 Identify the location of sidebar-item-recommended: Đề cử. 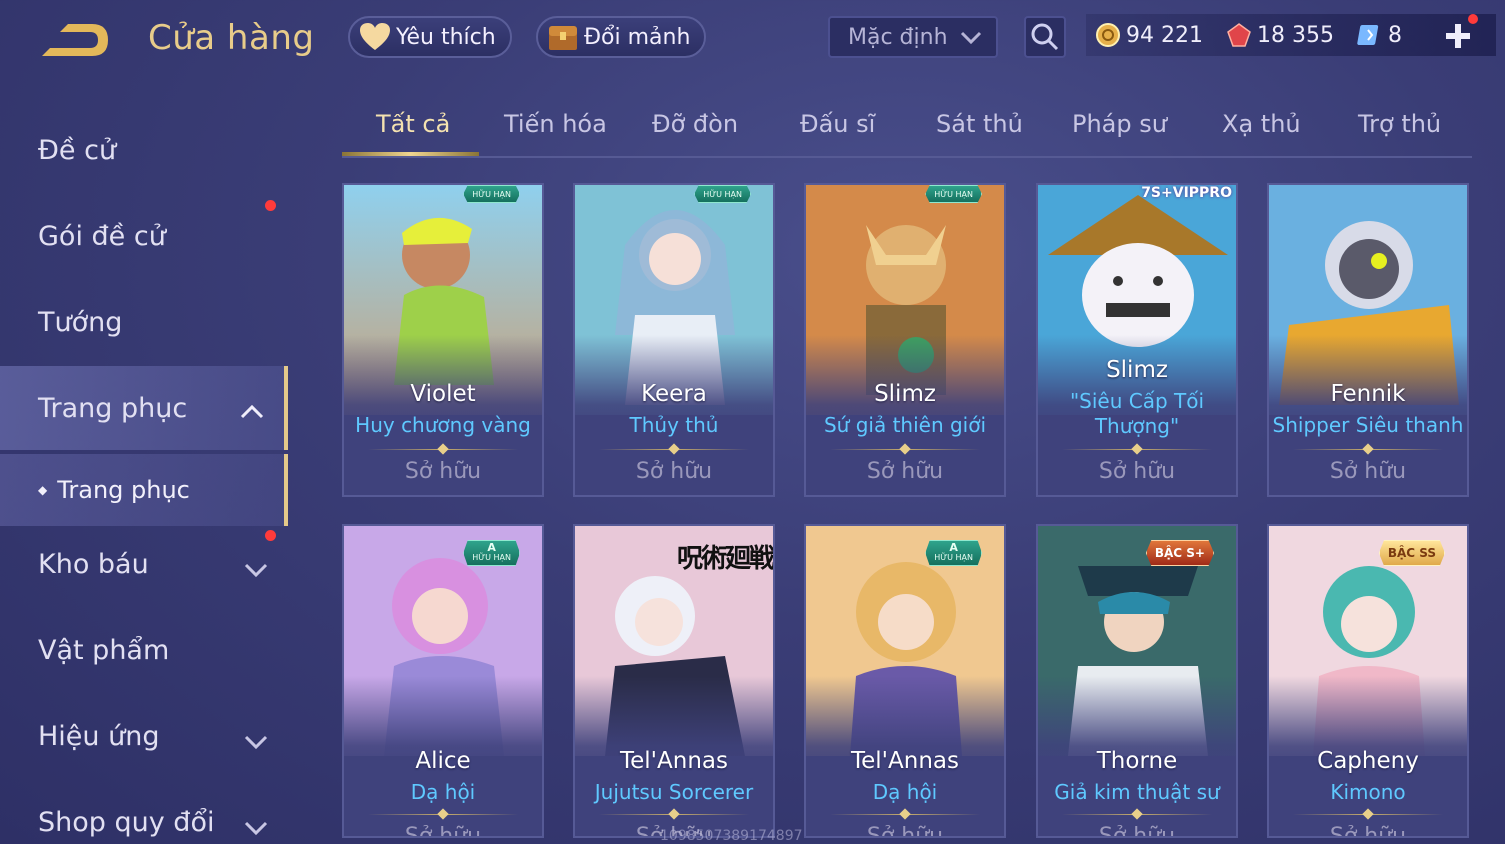
(144, 150).